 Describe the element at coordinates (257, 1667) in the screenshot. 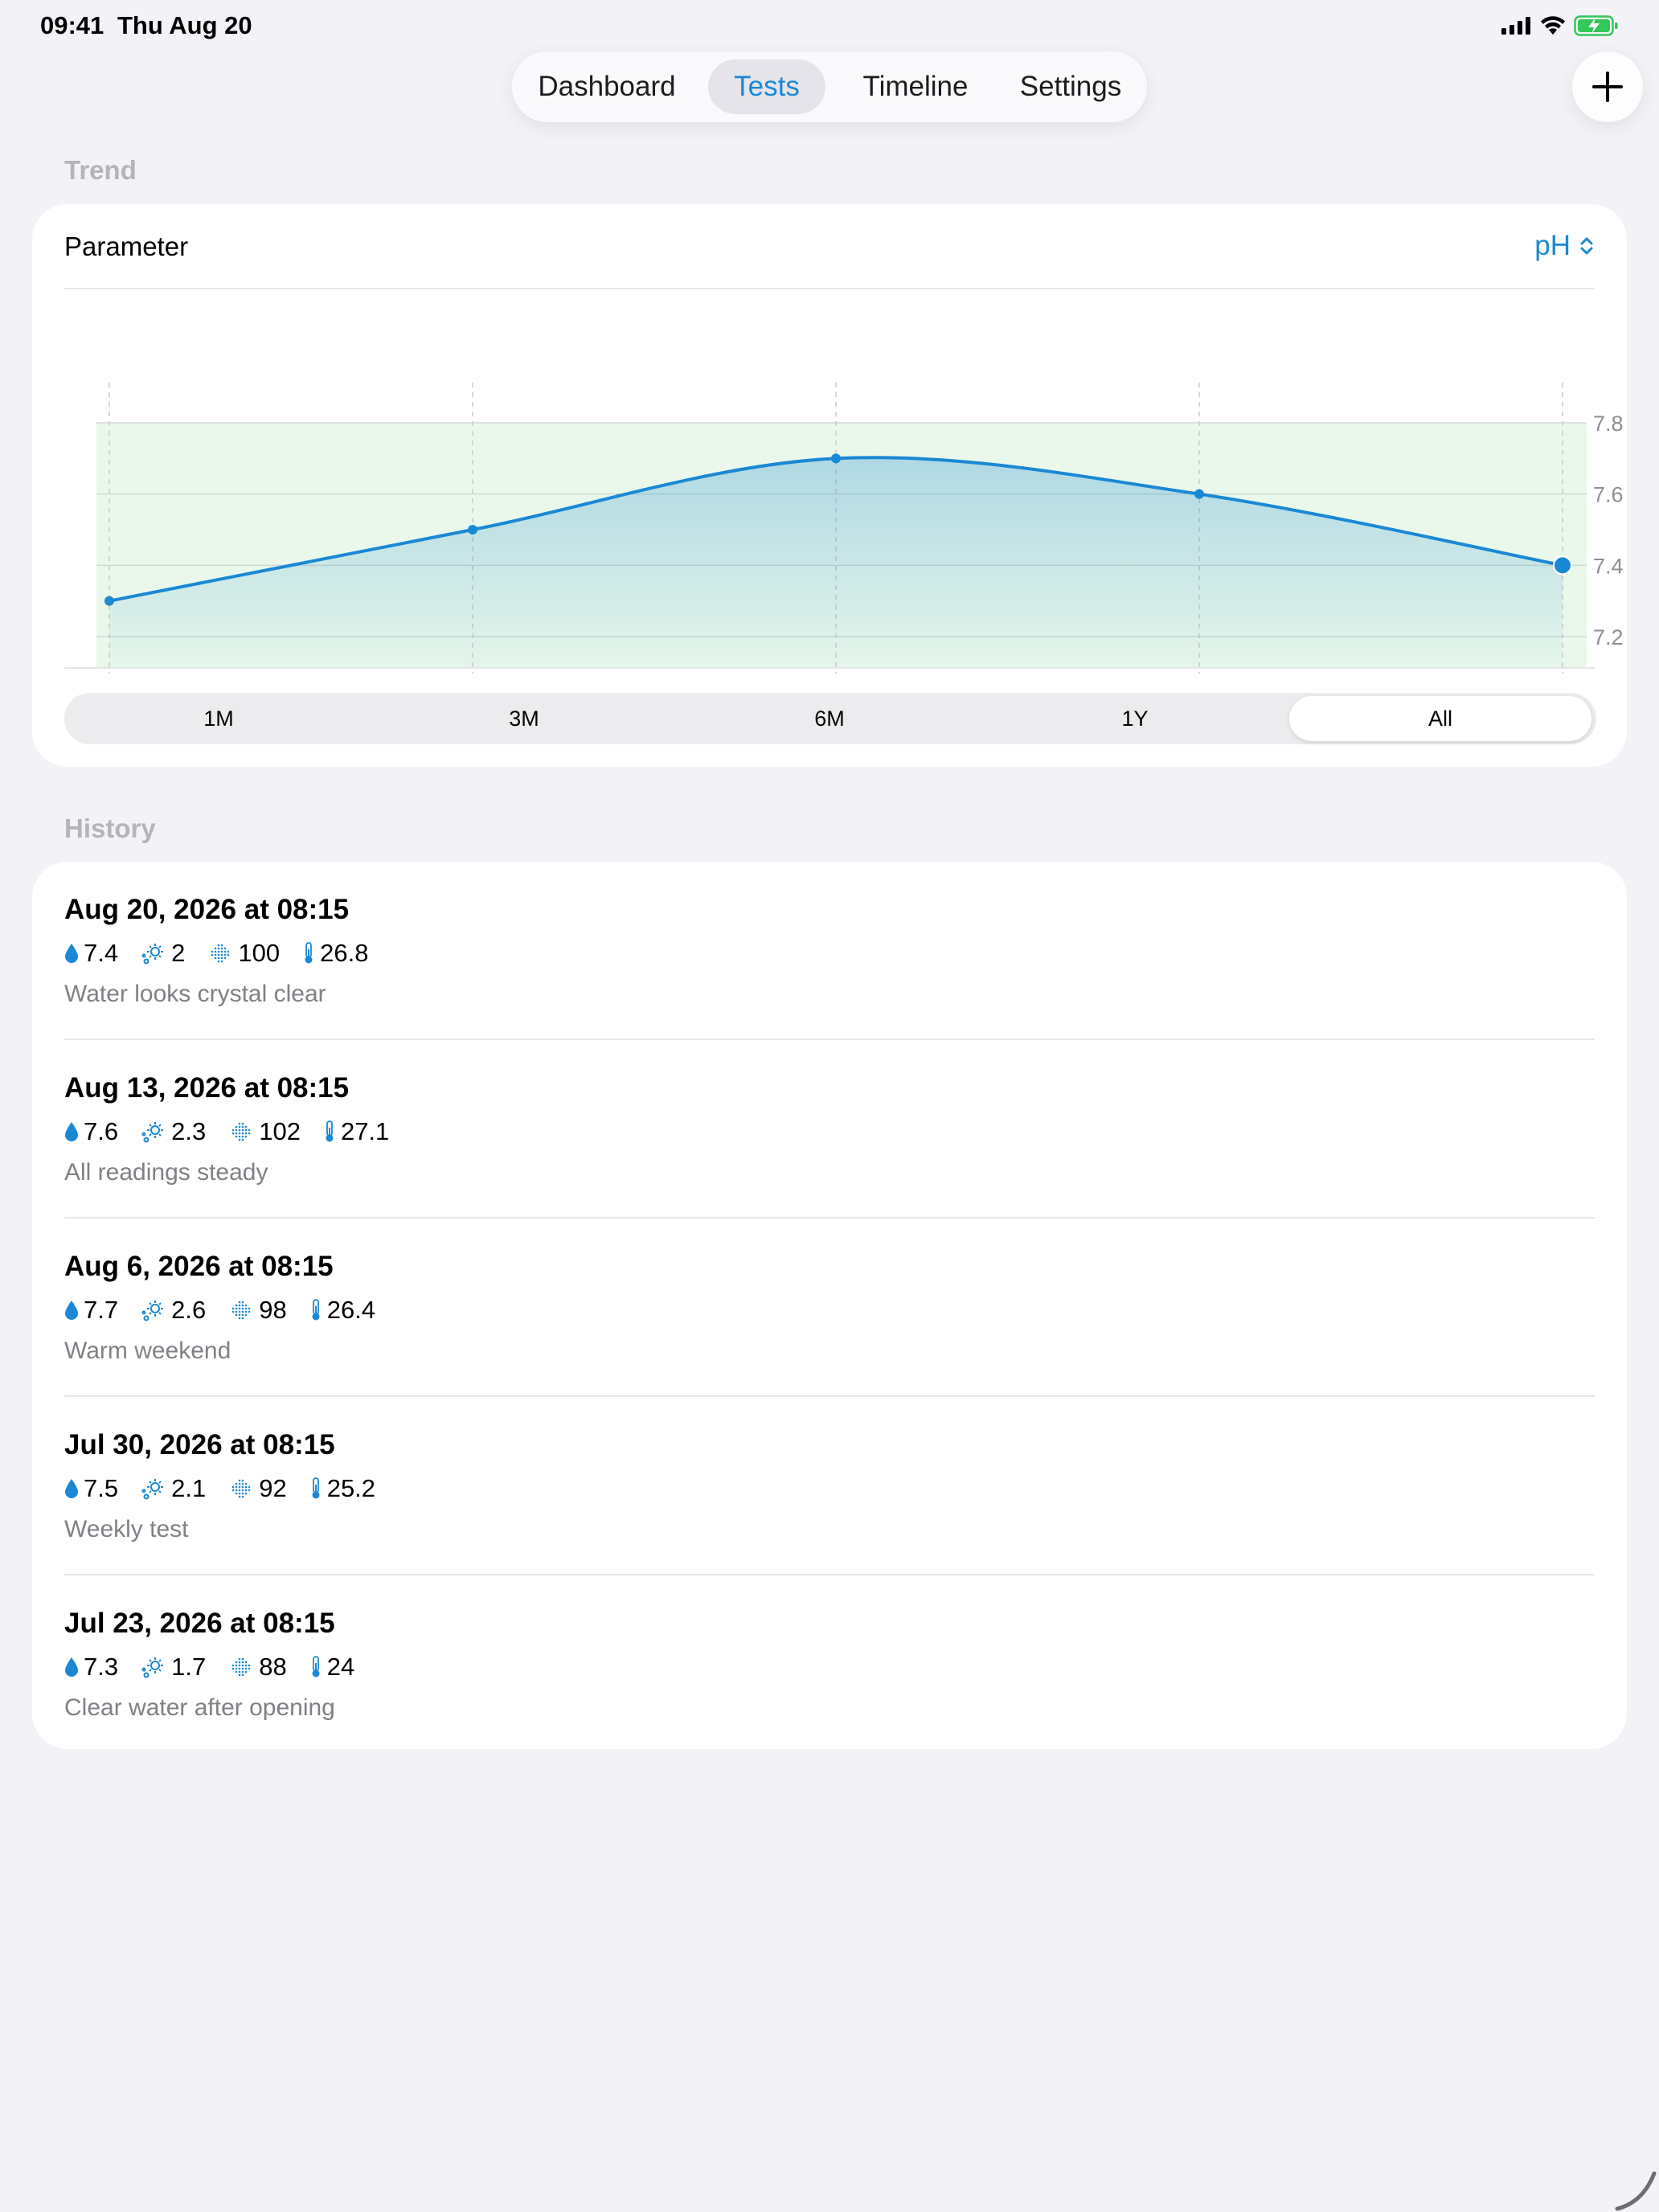

I see `gh-metric: 88` at that location.